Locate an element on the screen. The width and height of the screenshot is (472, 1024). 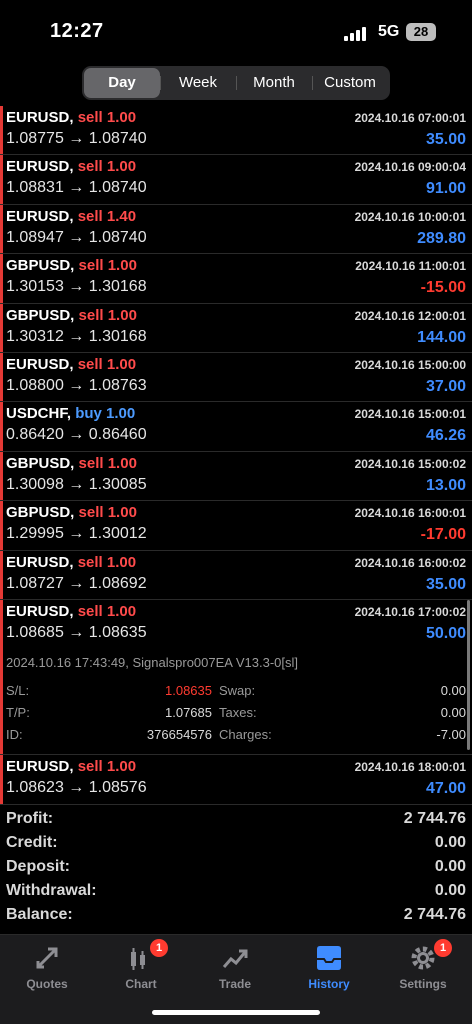
deal-symbol: GBPUSD, is located at coordinates (40, 315).